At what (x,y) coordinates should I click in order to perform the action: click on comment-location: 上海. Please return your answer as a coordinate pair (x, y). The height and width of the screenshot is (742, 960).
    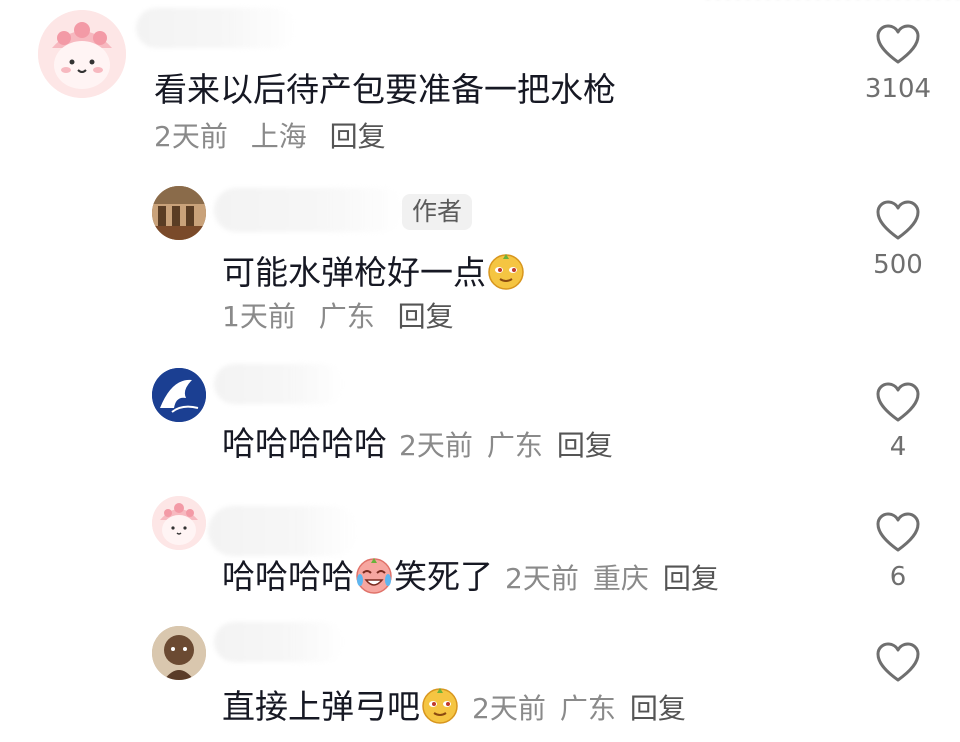
    Looking at the image, I should click on (278, 136).